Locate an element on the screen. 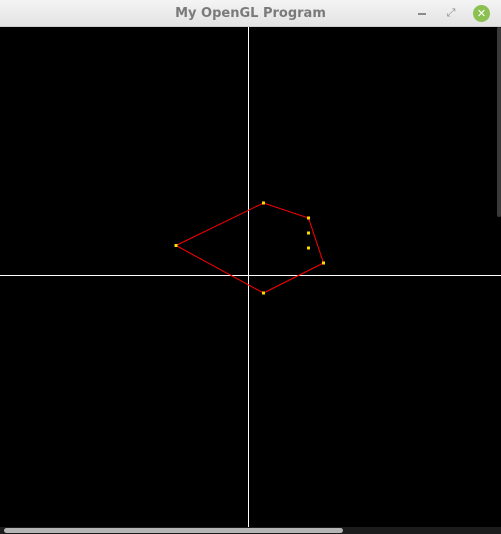  close-icon: ✕ is located at coordinates (481, 13).